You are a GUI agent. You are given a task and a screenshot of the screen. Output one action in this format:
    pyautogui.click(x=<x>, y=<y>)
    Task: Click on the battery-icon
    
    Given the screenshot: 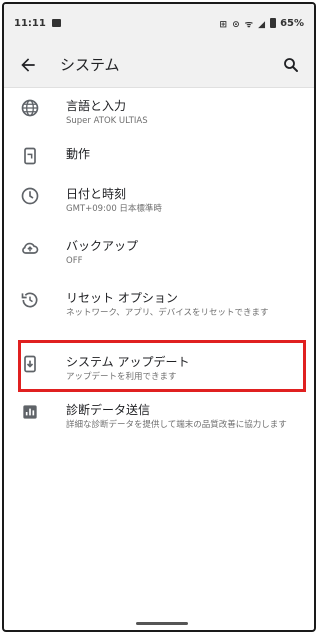 What is the action you would take?
    pyautogui.click(x=273, y=23)
    